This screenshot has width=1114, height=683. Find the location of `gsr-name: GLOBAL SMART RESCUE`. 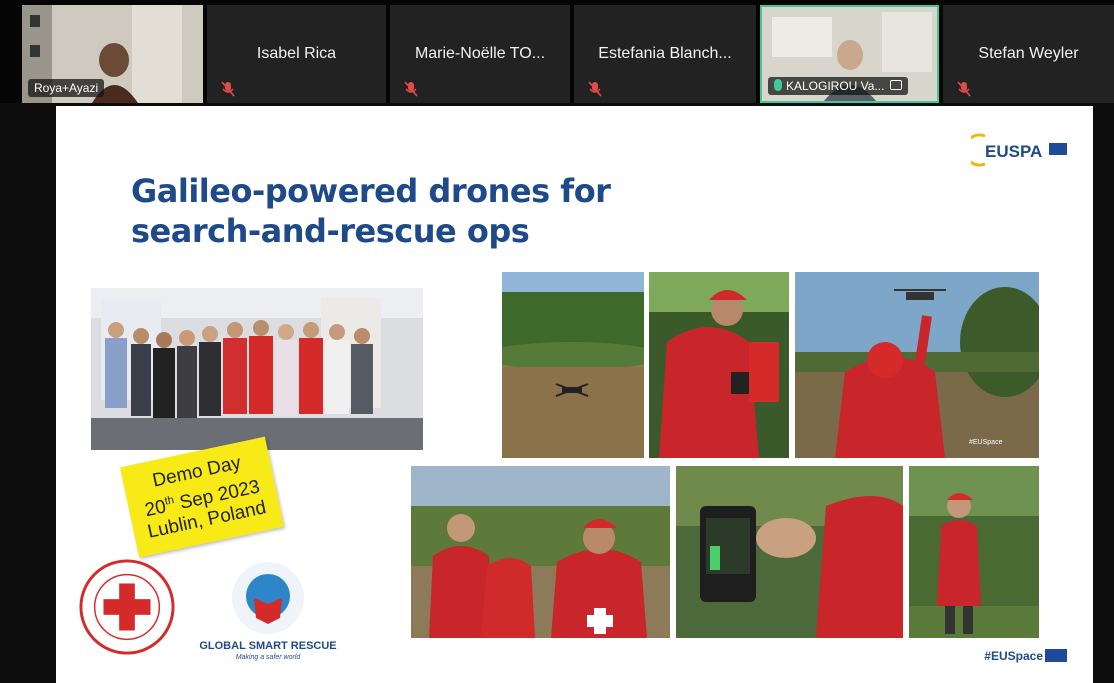

gsr-name: GLOBAL SMART RESCUE is located at coordinates (268, 646).